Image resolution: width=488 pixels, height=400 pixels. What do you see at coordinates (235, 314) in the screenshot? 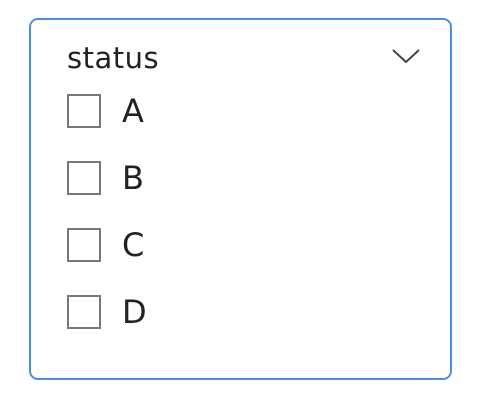
I see `option-d: D` at bounding box center [235, 314].